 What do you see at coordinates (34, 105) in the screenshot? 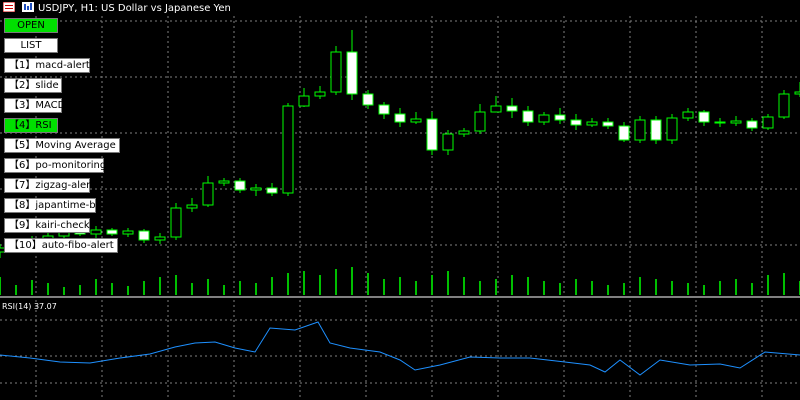
I see `indicator-button-4: 【3】MACD` at bounding box center [34, 105].